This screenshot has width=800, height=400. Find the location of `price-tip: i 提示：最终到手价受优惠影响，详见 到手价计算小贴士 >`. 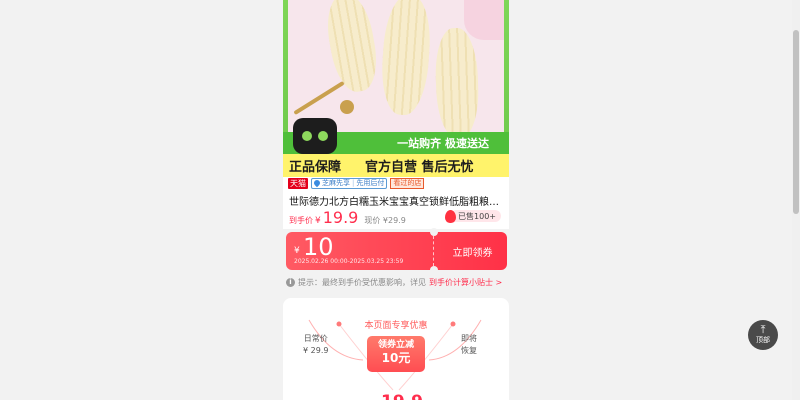

price-tip: i 提示：最终到手价受优惠影响，详见 到手价计算小贴士 > is located at coordinates (394, 282).